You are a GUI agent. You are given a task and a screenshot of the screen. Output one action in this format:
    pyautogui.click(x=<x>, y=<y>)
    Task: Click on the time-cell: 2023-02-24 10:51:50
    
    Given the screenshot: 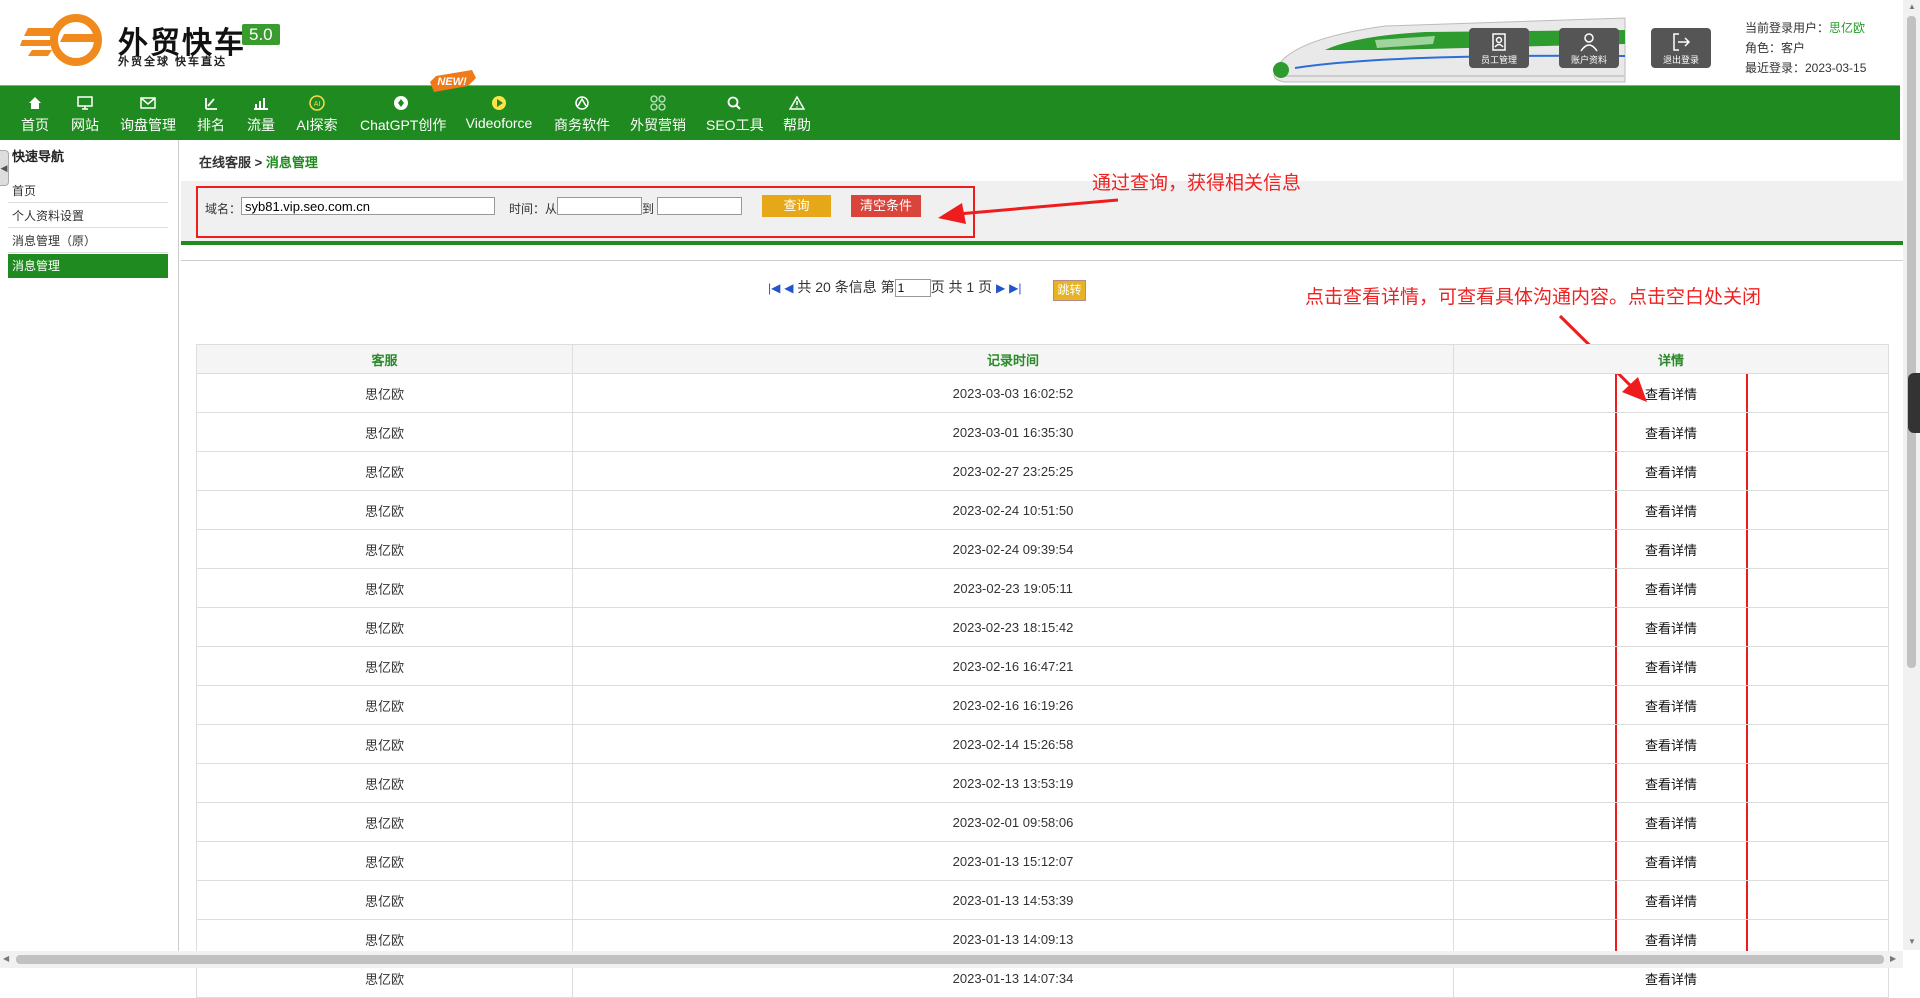 What is the action you would take?
    pyautogui.click(x=1013, y=510)
    